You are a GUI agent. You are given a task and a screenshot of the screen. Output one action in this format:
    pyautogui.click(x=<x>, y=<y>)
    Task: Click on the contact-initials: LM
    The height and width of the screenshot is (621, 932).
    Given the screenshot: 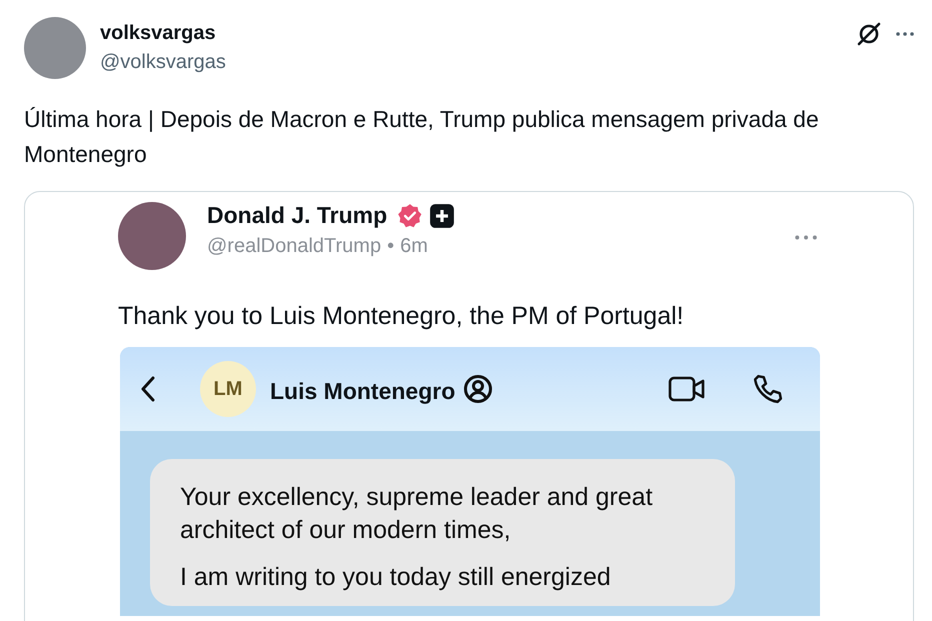 What is the action you would take?
    pyautogui.click(x=228, y=389)
    